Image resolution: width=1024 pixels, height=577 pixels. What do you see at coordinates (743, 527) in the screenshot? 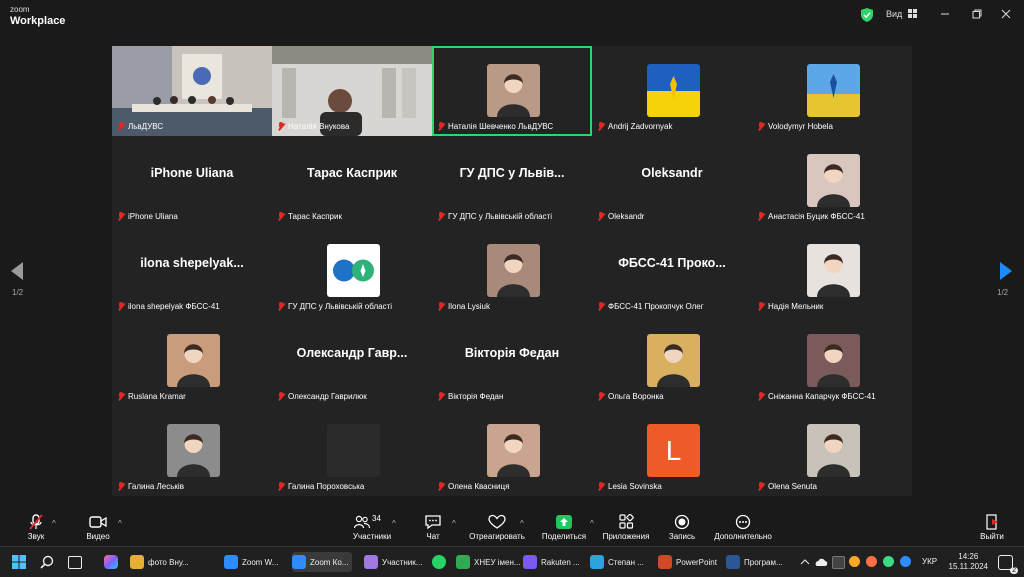
I see `more-button: Дополнительно` at bounding box center [743, 527].